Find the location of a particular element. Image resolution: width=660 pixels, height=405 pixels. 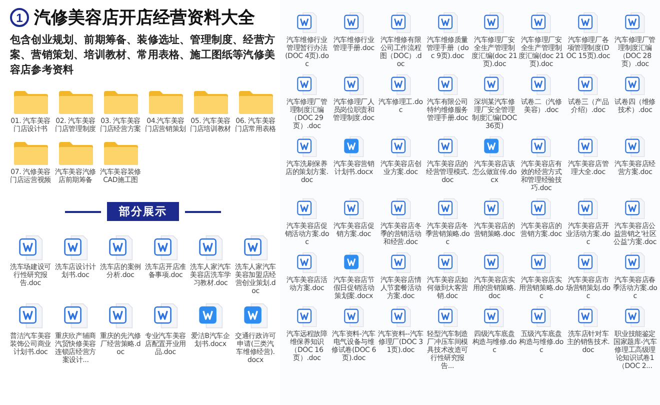

description: 包含创业规划、前期筹备、装修选址、管理制度、经营方案、营销策划、培训教材、常用表格、施工图纸等汽修美容店参考资料 is located at coordinates (143, 55).